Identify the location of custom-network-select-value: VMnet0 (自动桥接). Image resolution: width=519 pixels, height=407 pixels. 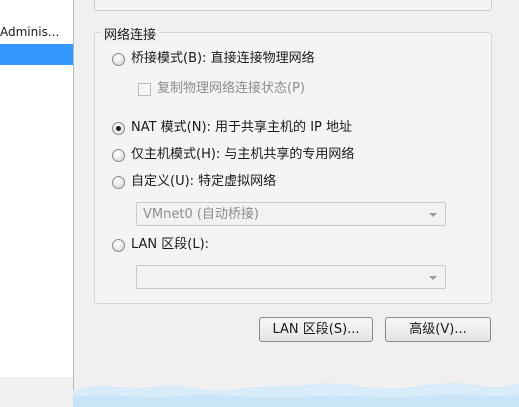
(201, 214).